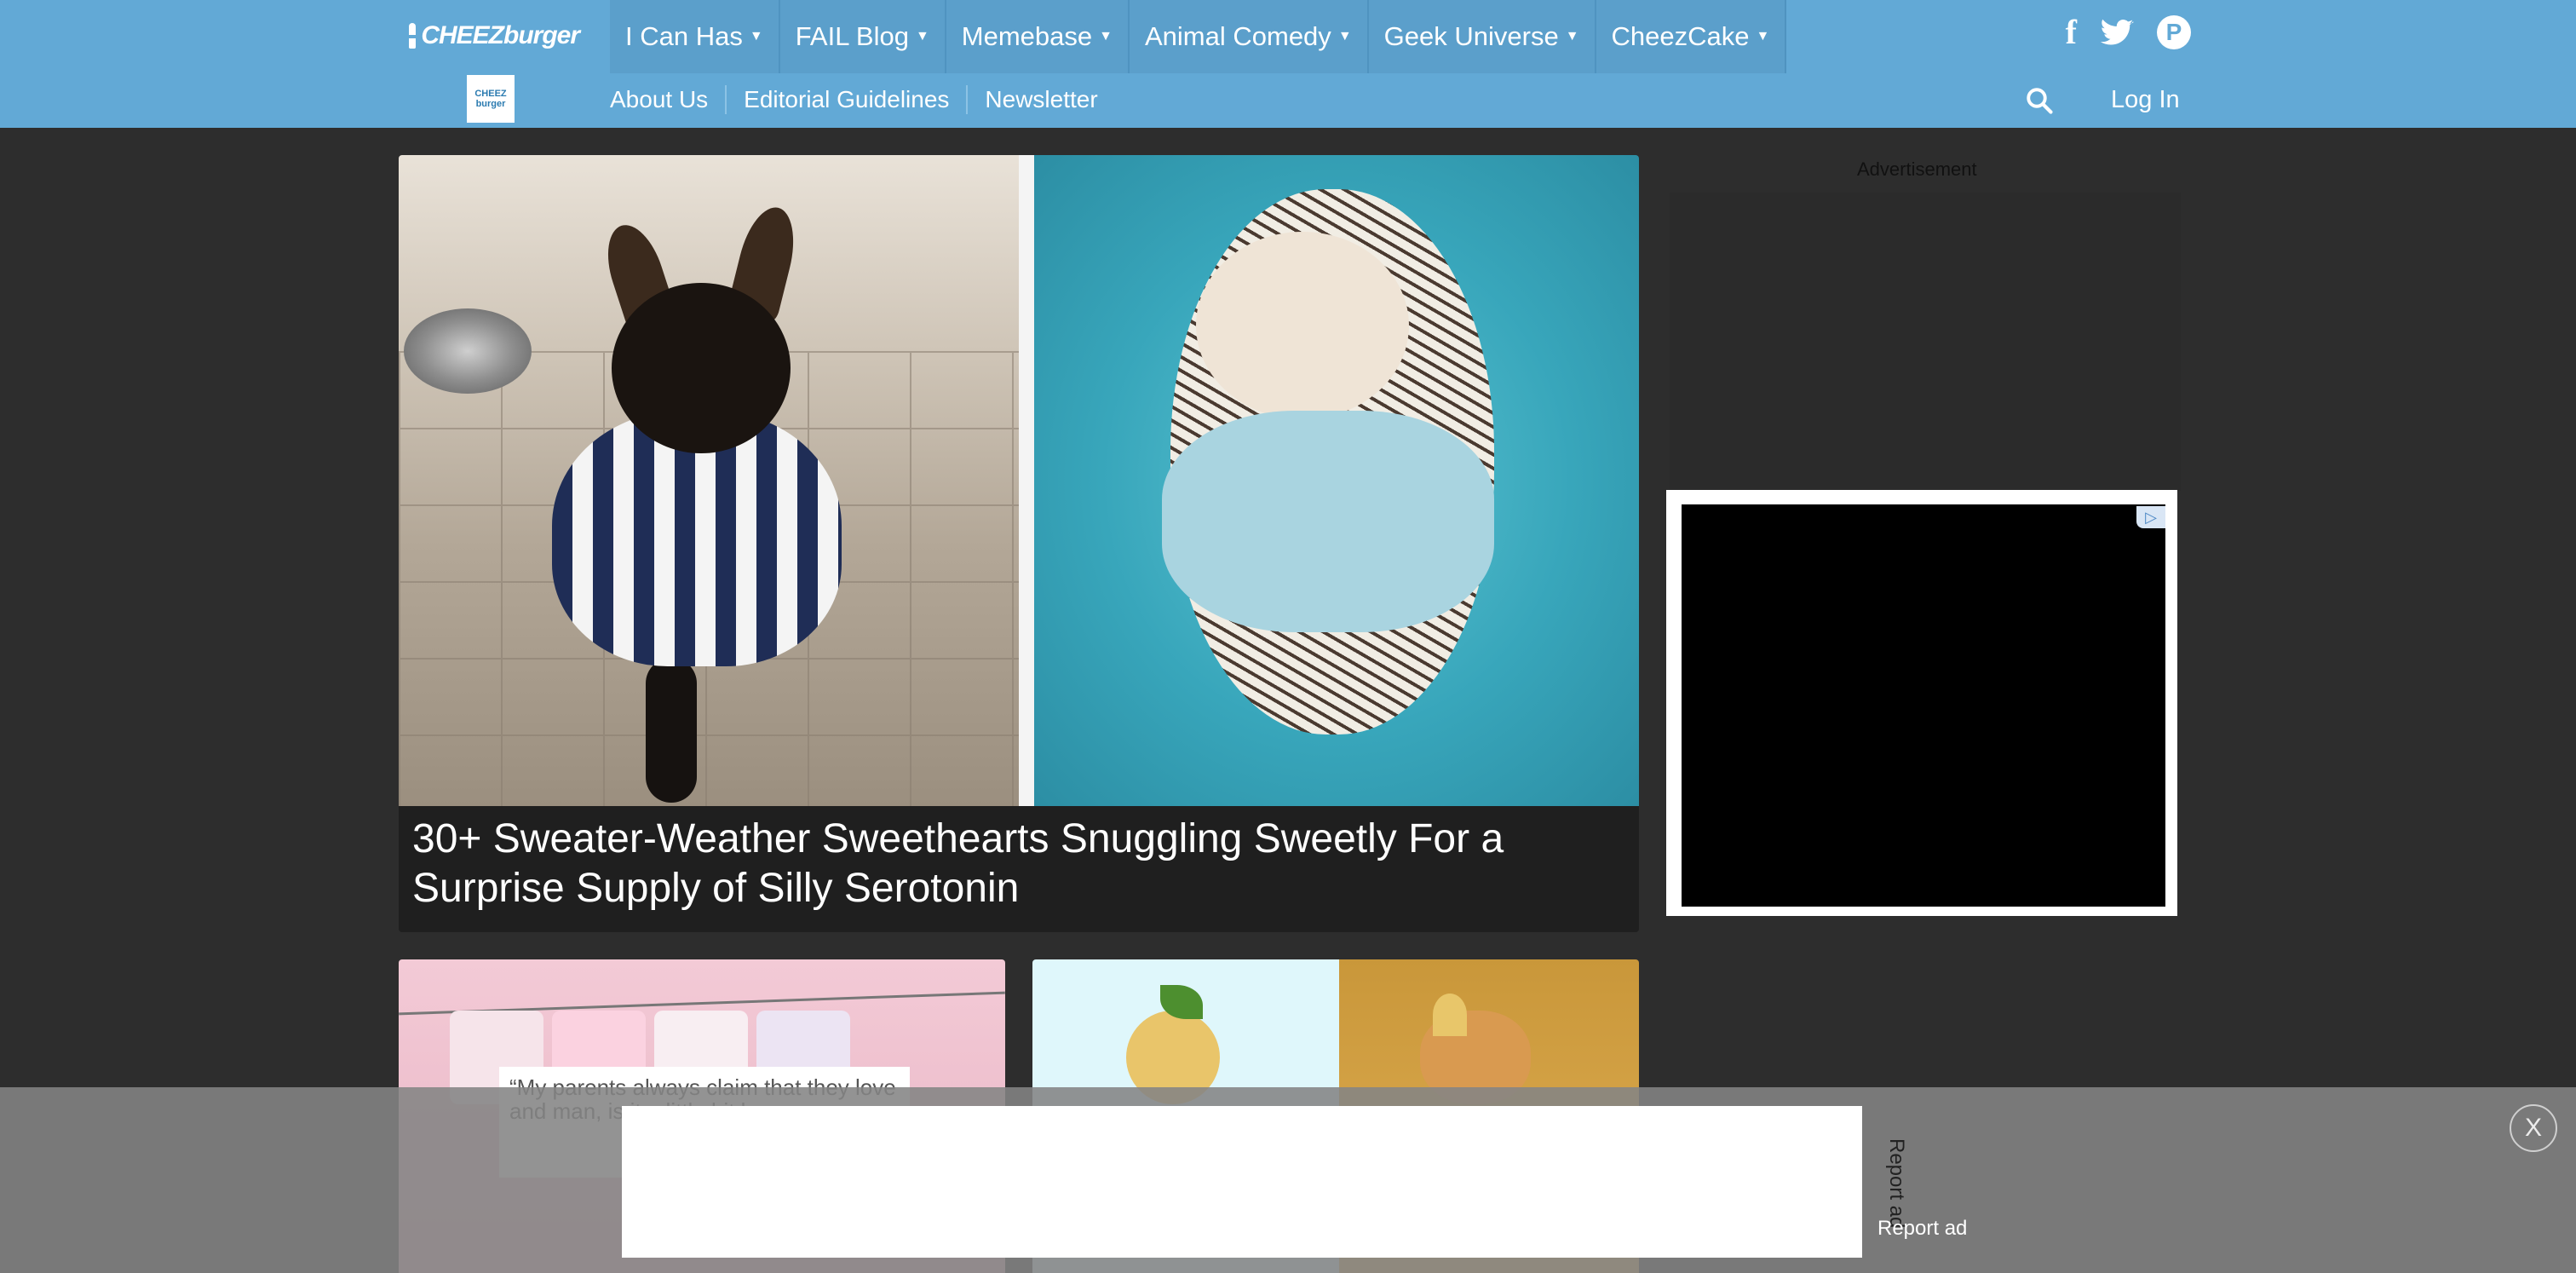  I want to click on facebook-icon: f, so click(2071, 32).